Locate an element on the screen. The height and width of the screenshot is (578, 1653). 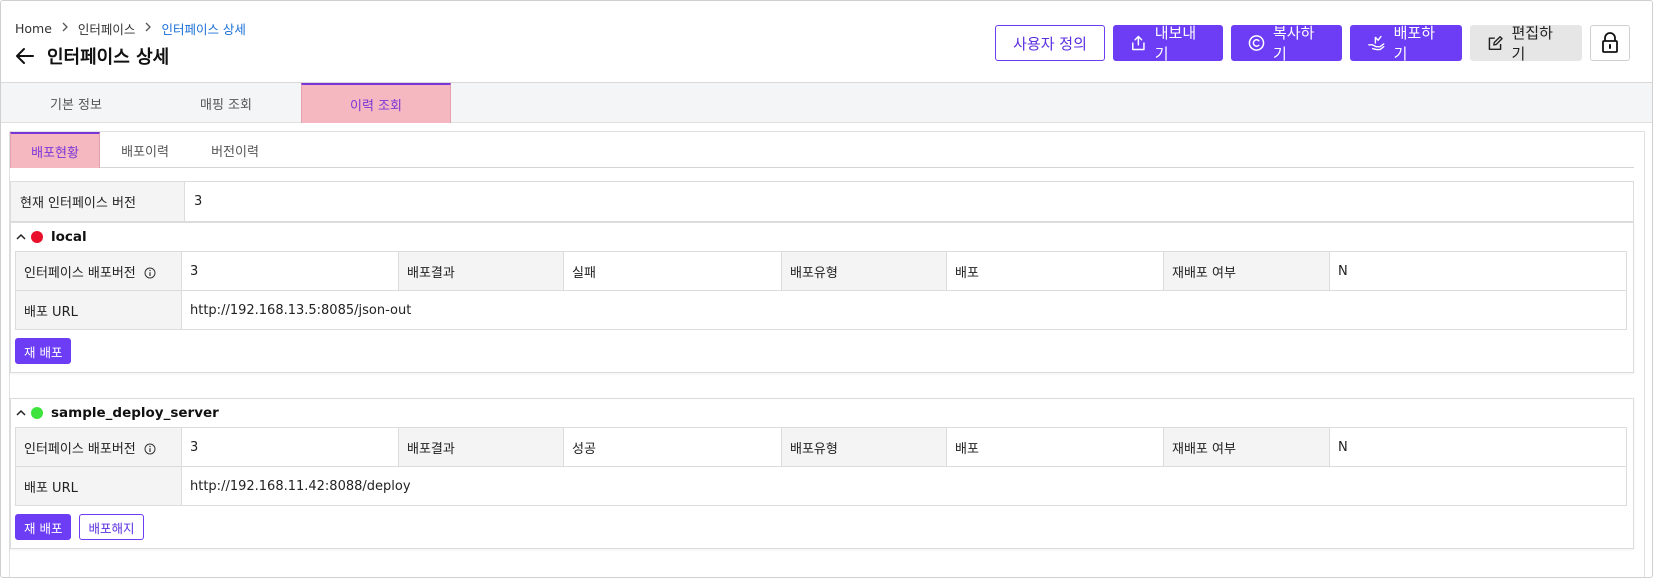
subtab-label: 배포현황 is located at coordinates (55, 153).